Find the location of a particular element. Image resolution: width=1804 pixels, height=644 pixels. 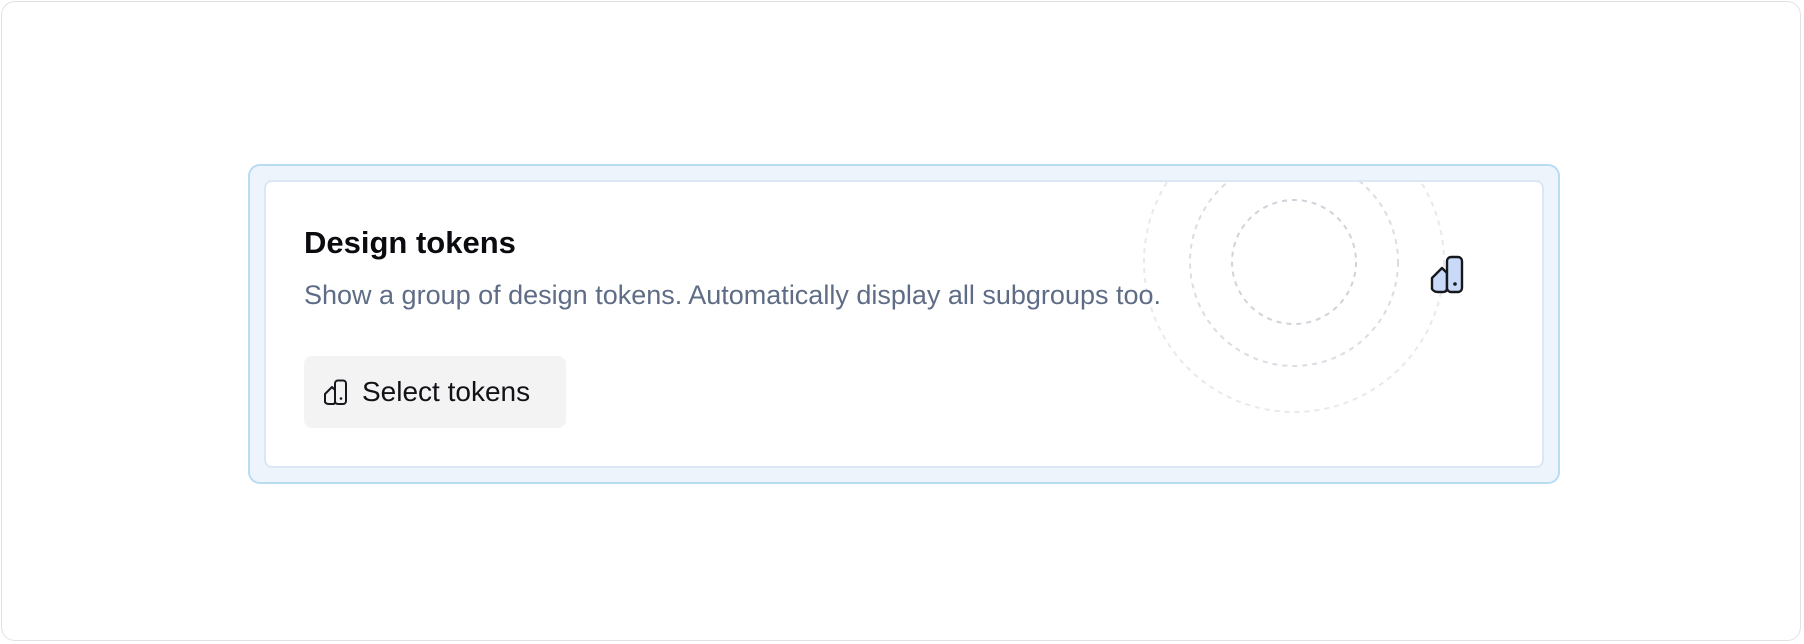

select-tokens-button: Select tokens is located at coordinates (435, 392).